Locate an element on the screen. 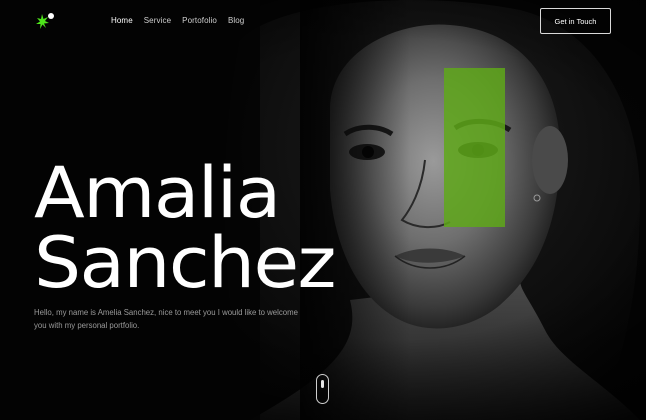 This screenshot has height=420, width=646. scroll-wheel-dot is located at coordinates (322, 384).